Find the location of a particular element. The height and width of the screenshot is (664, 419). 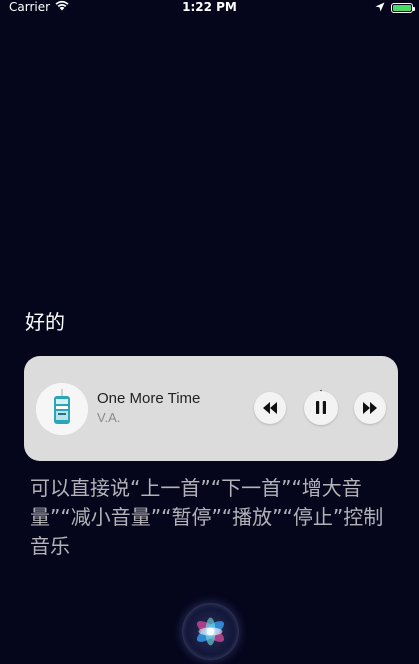

pause-icon is located at coordinates (321, 408).